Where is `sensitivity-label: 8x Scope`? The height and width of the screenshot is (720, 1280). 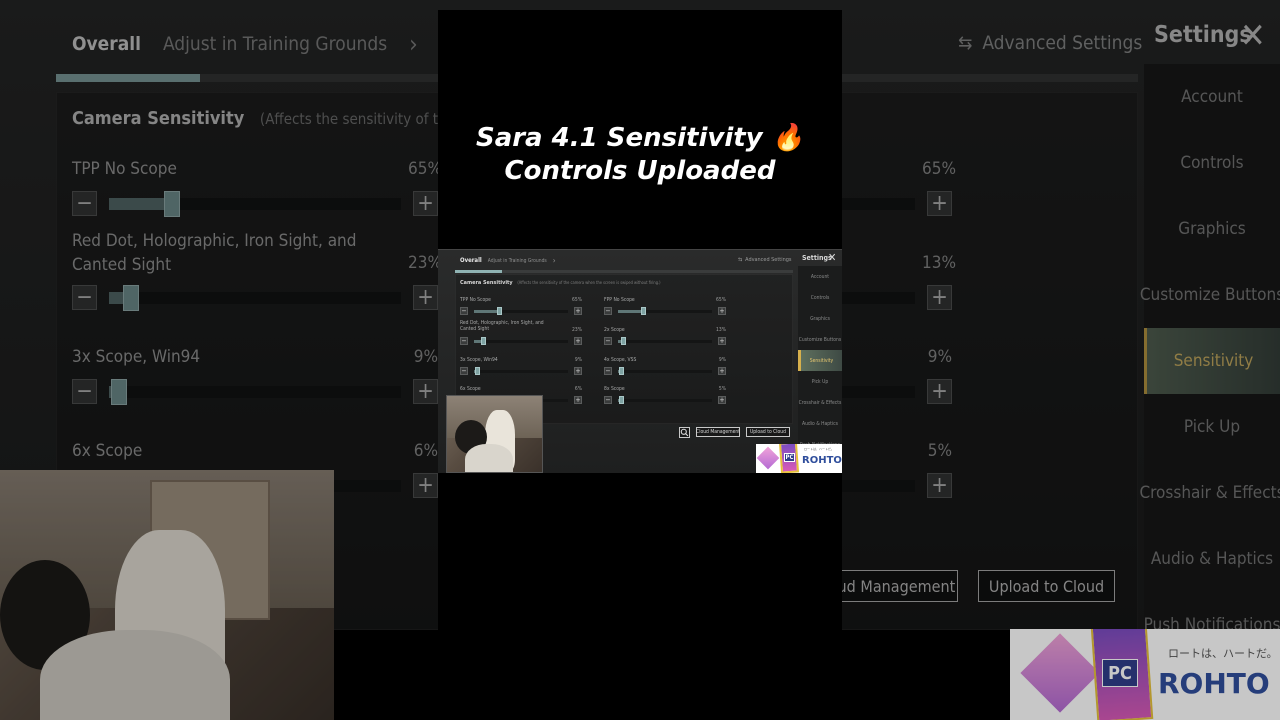 sensitivity-label: 8x Scope is located at coordinates (614, 389).